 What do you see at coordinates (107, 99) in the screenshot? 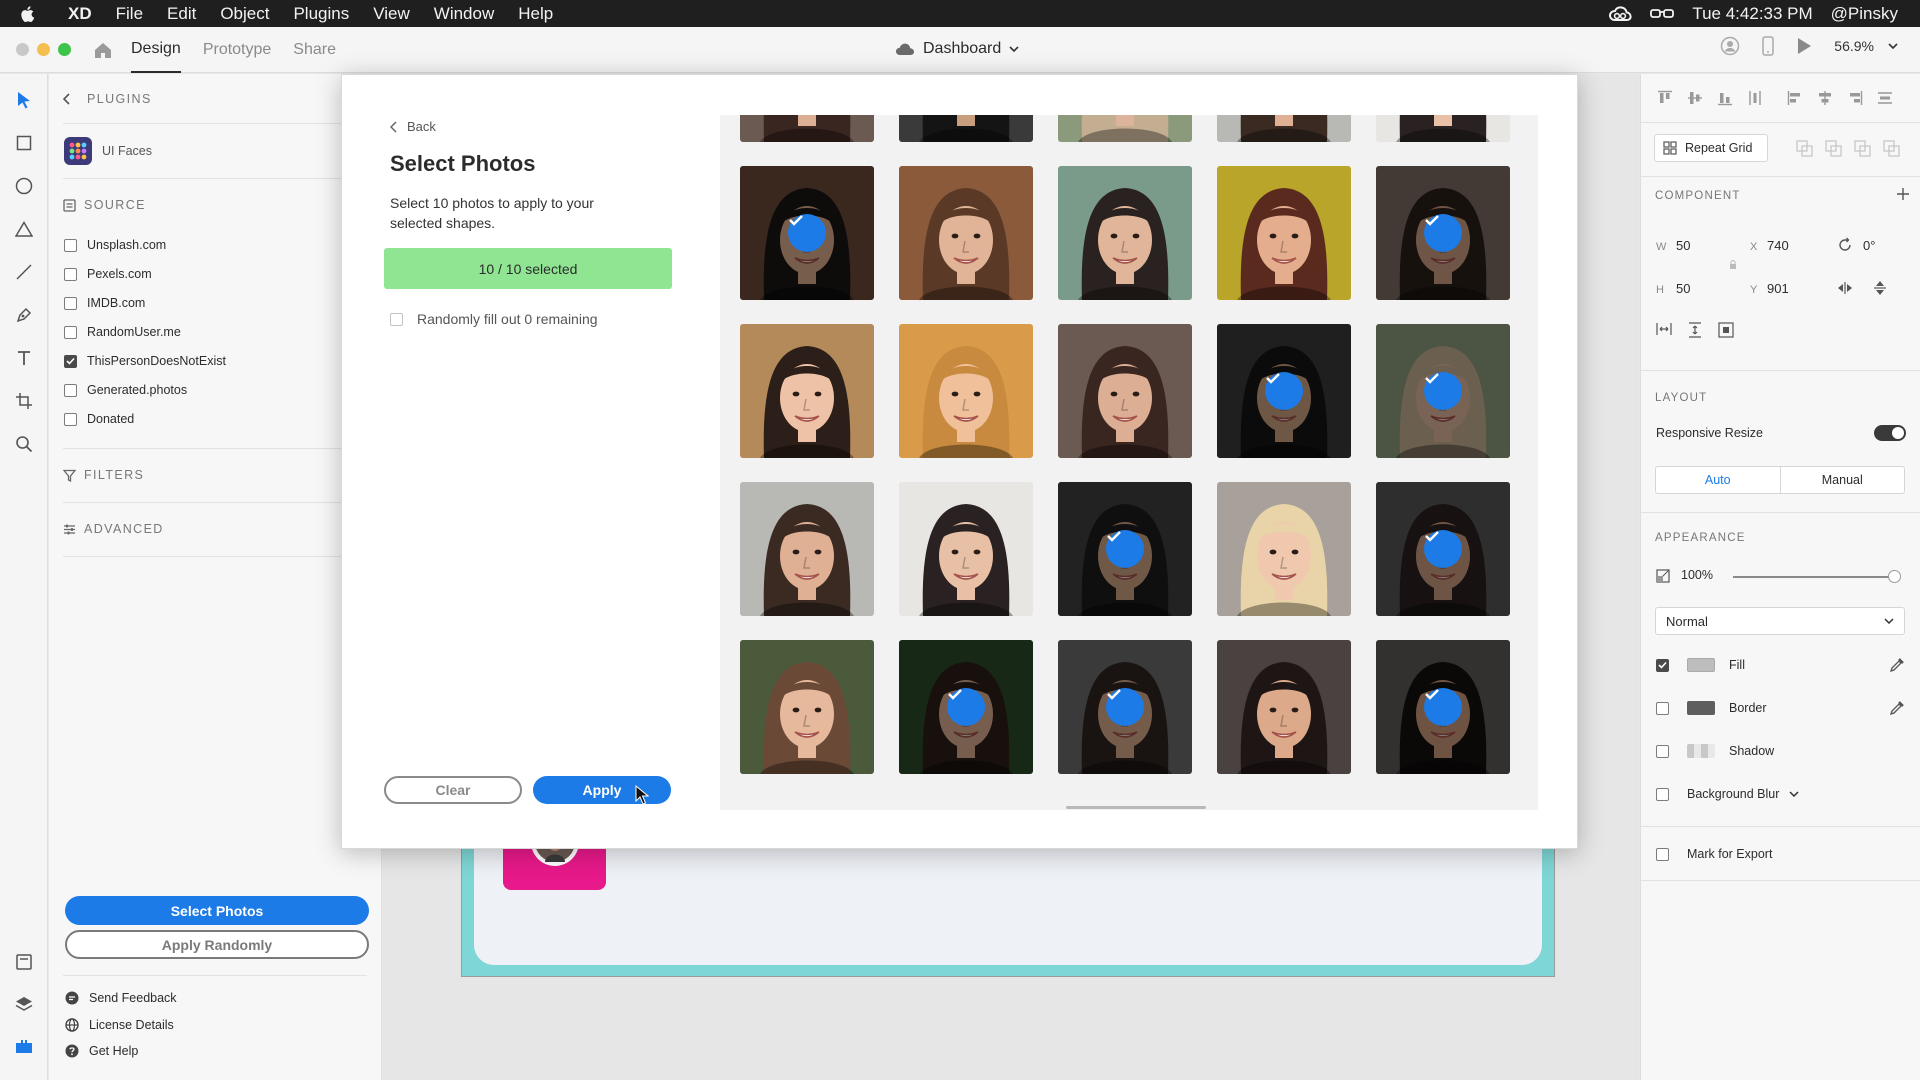
I see `plugins-header: PLUGINS` at bounding box center [107, 99].